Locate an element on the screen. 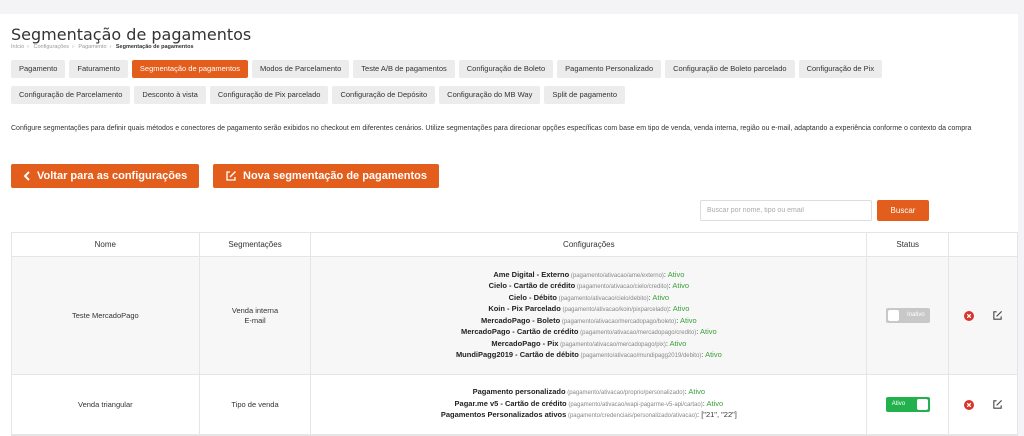 Image resolution: width=1024 pixels, height=436 pixels. breadcrumb-current: Segmentação de pagamentos is located at coordinates (154, 47).